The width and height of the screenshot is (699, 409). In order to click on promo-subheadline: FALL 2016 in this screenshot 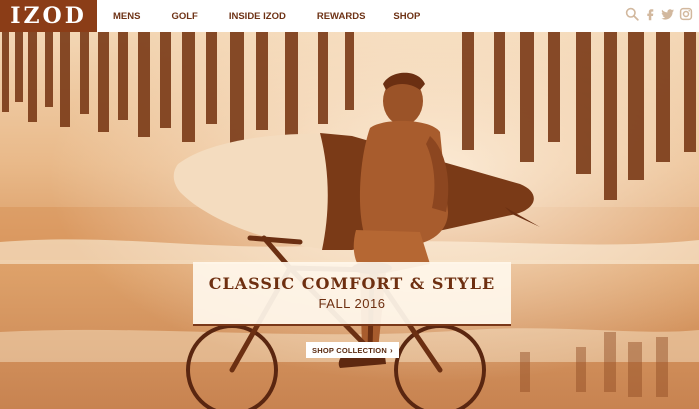, I will do `click(352, 303)`.